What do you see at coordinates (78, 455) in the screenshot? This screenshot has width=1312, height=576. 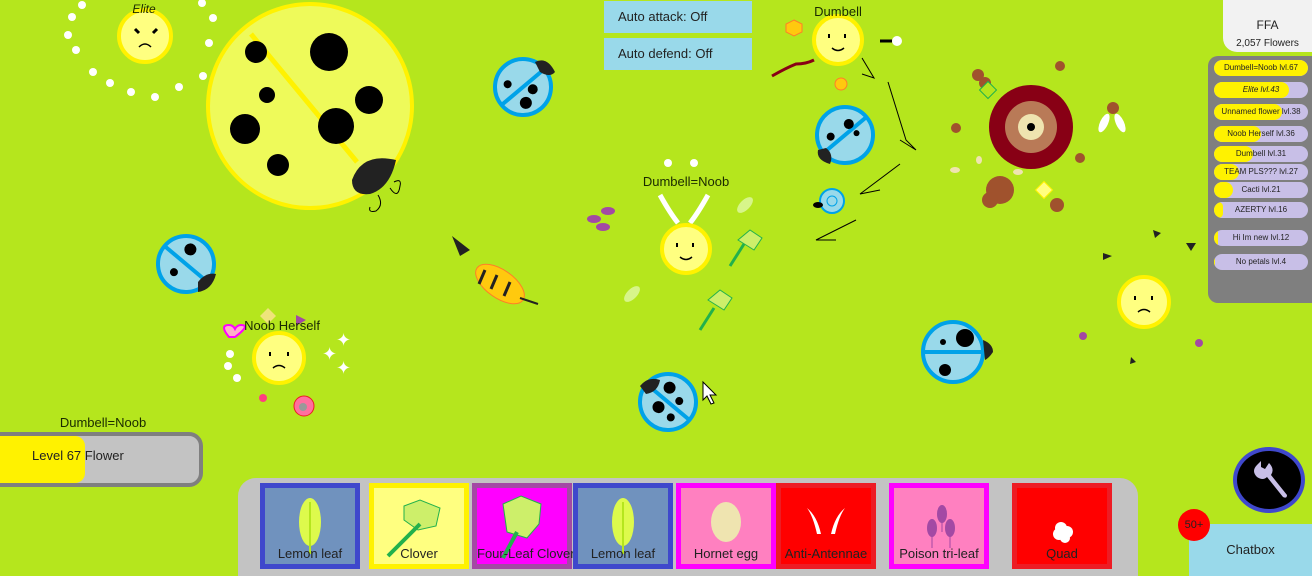 I see `level-label: Level 67 Flower` at bounding box center [78, 455].